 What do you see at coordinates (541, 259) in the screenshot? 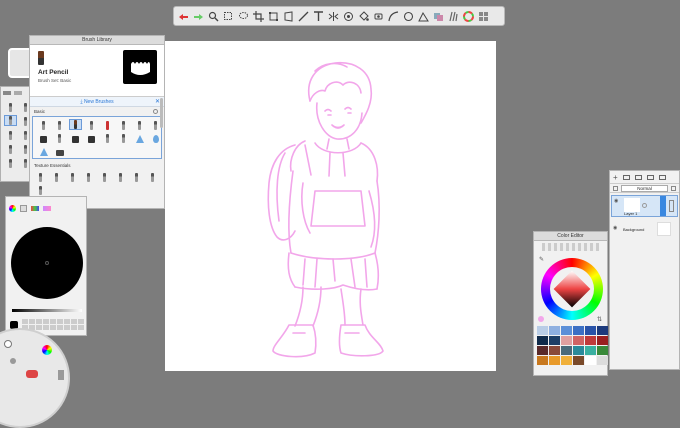
I see `eyedropper-icon: ✎` at bounding box center [541, 259].